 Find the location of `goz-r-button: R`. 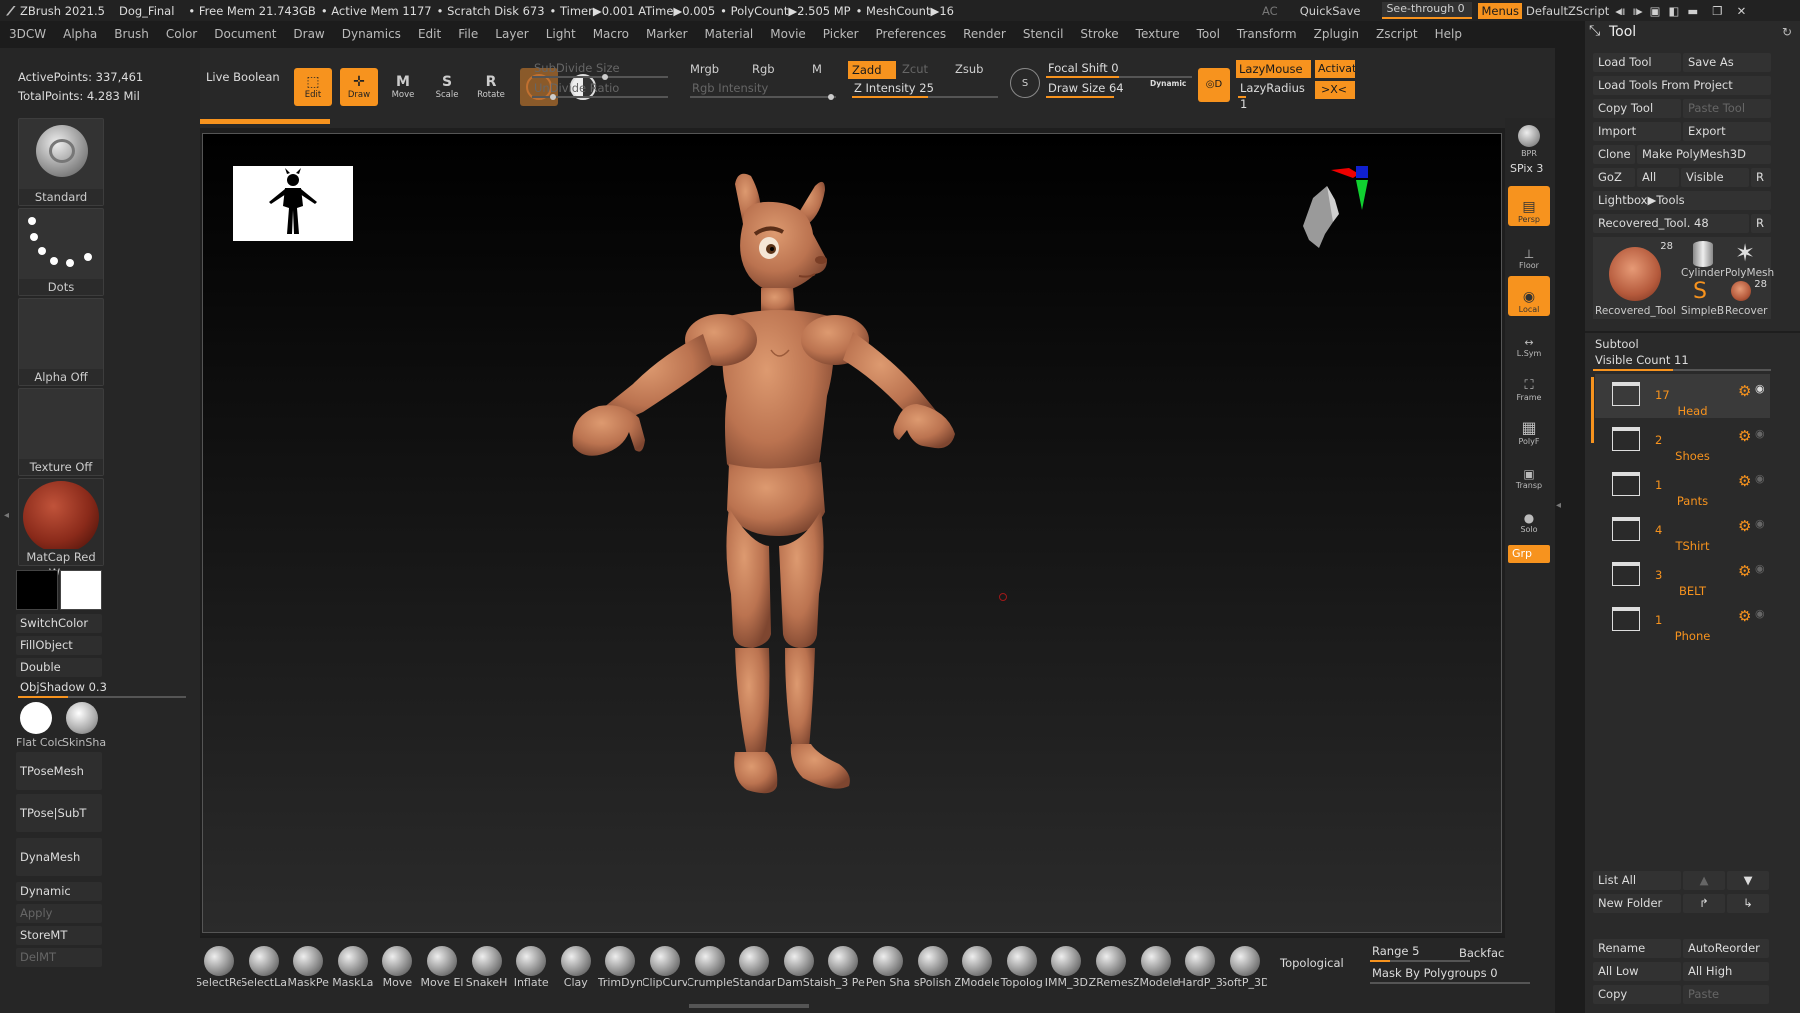

goz-r-button: R is located at coordinates (1761, 177).